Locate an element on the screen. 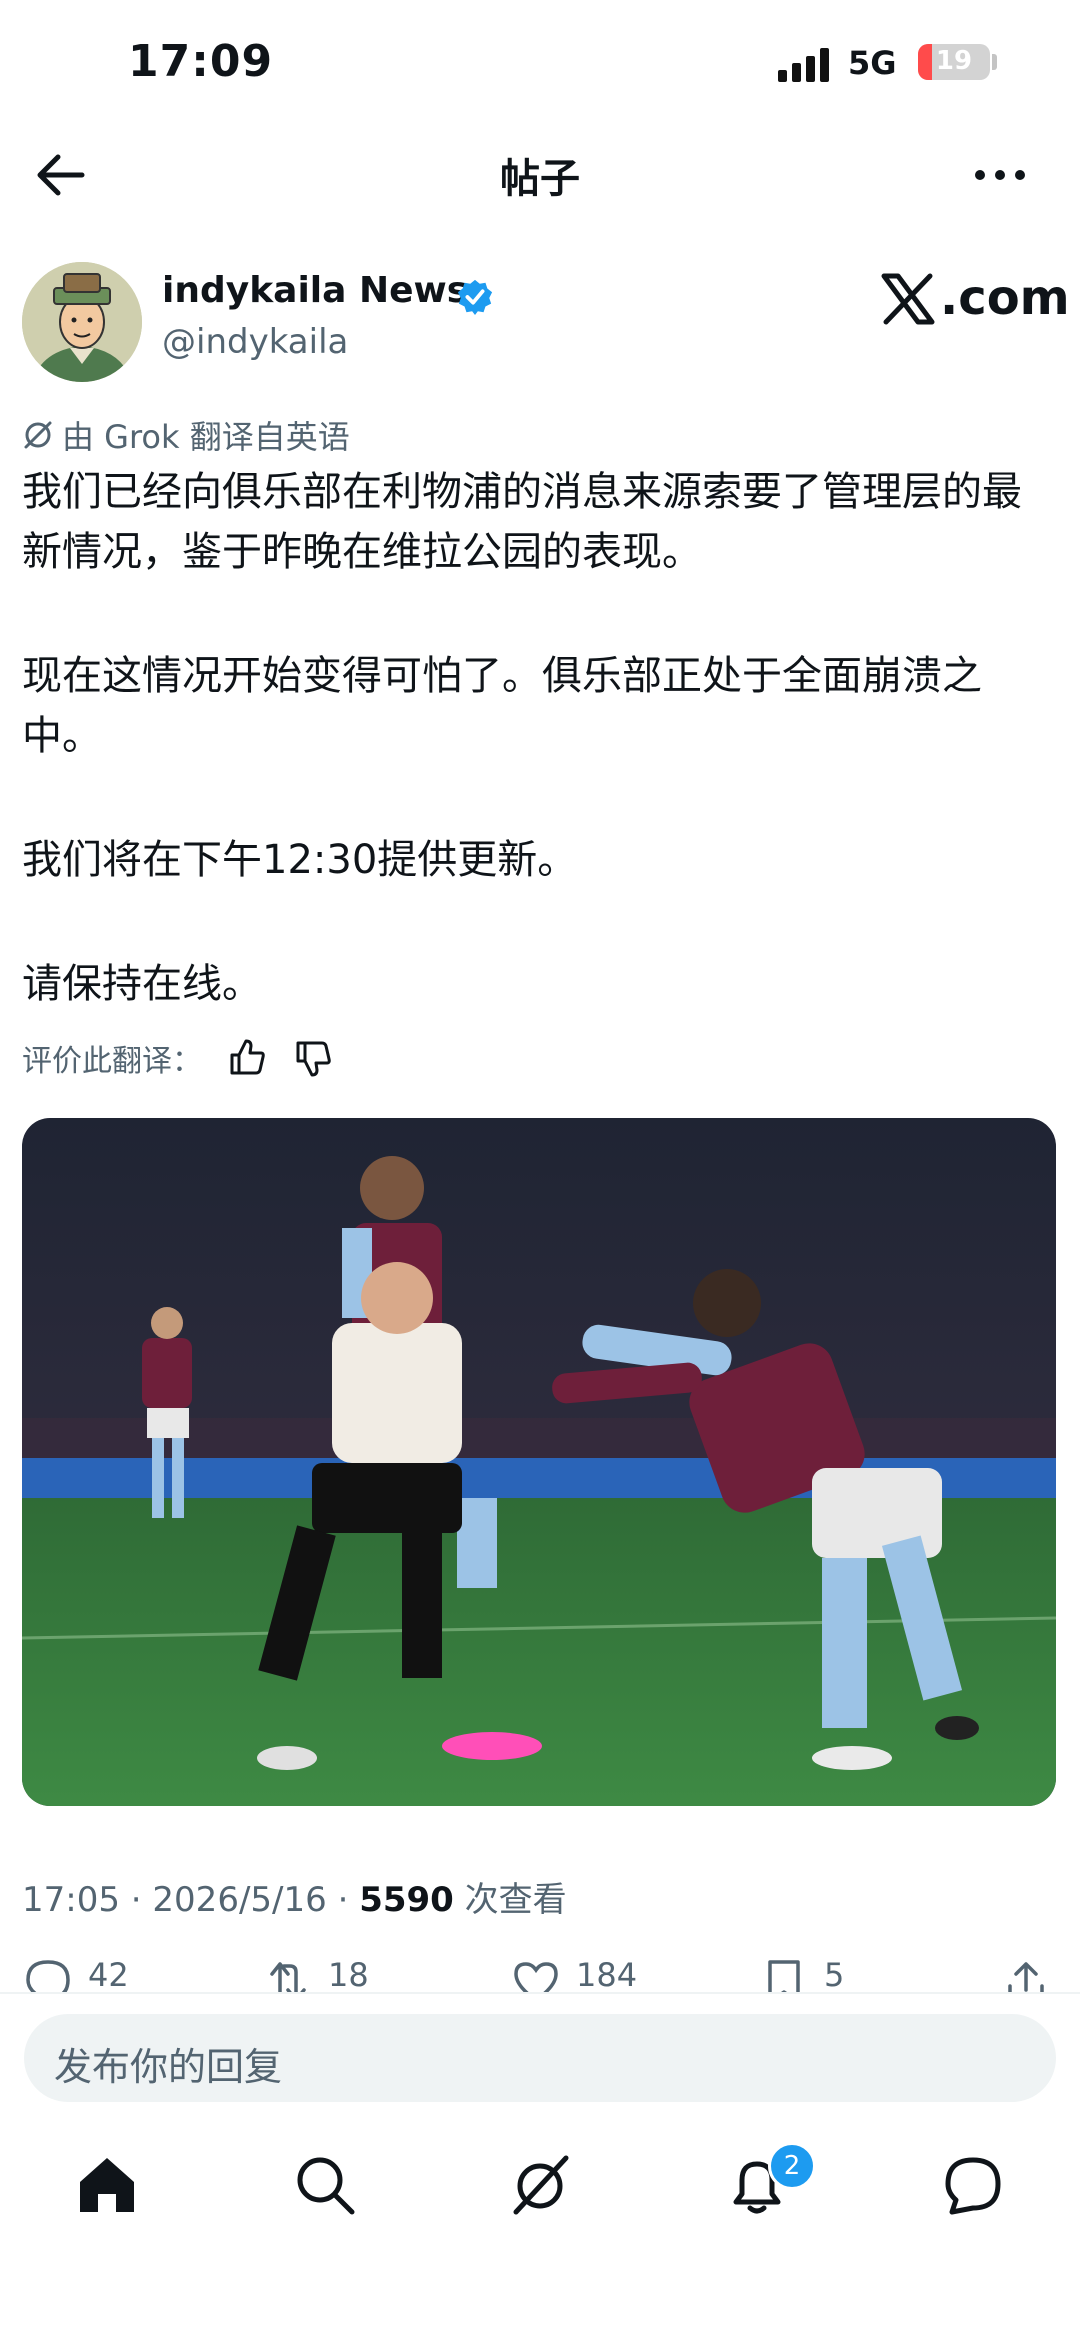 Image resolution: width=1080 pixels, height=2336 pixels. x-logo-icon is located at coordinates (908, 299).